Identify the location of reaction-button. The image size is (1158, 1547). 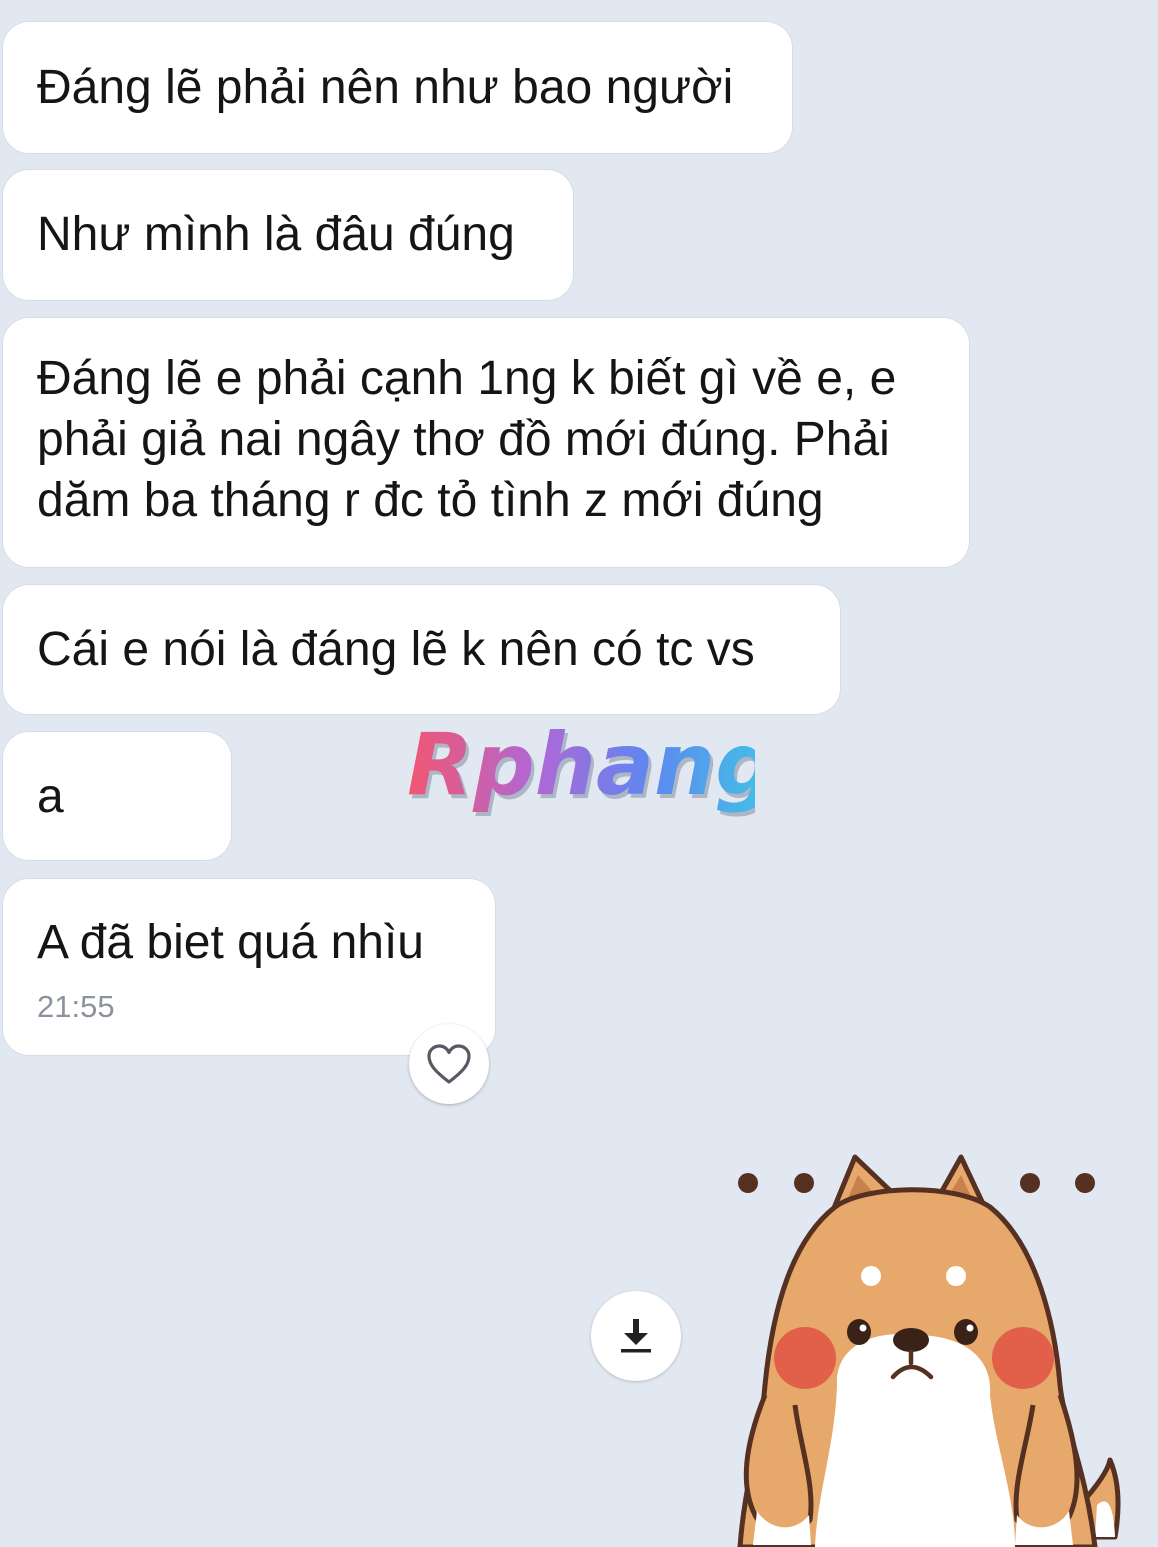
(449, 1064).